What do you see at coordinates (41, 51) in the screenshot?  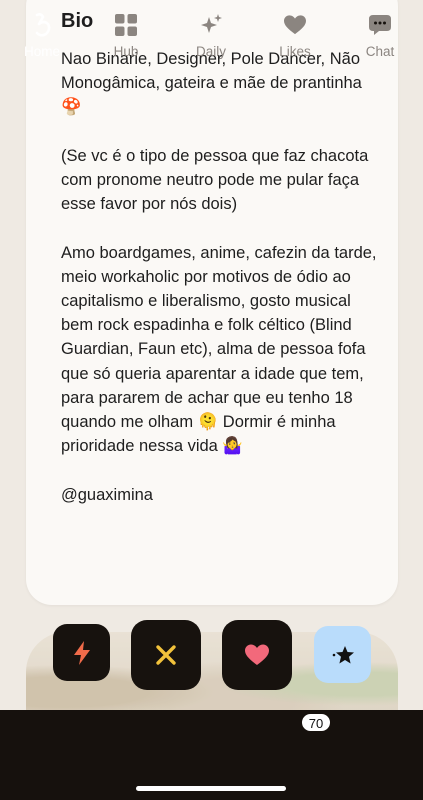 I see `tab-label: Home` at bounding box center [41, 51].